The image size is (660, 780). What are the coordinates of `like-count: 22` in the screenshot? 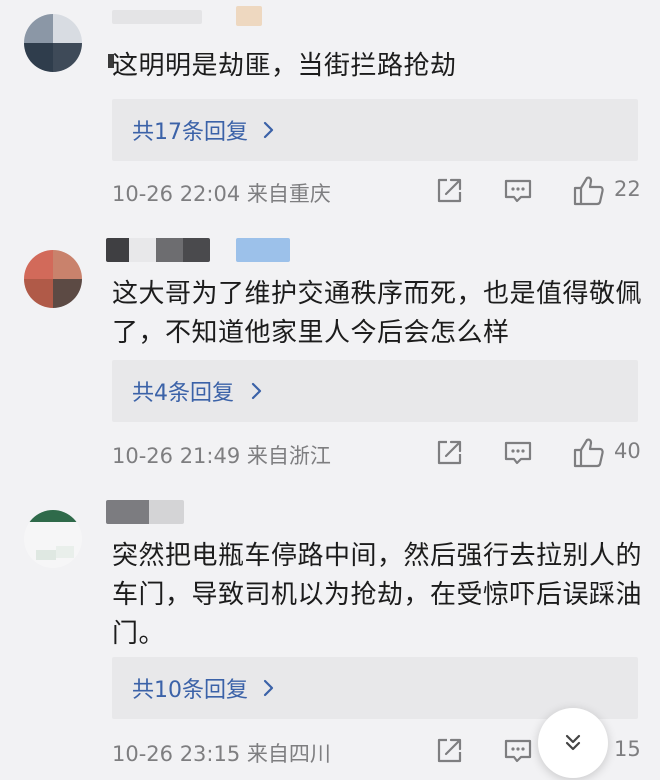 It's located at (627, 189).